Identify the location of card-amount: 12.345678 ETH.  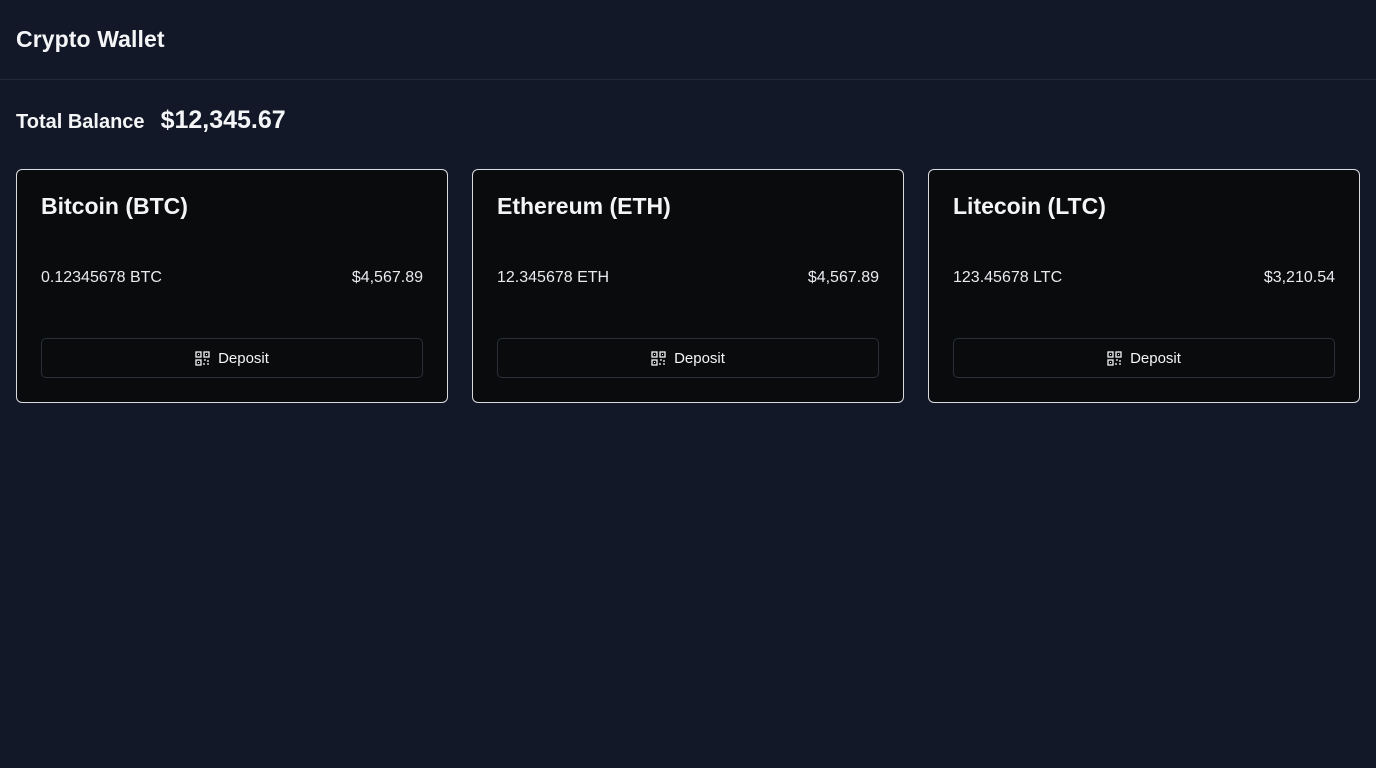
(553, 277).